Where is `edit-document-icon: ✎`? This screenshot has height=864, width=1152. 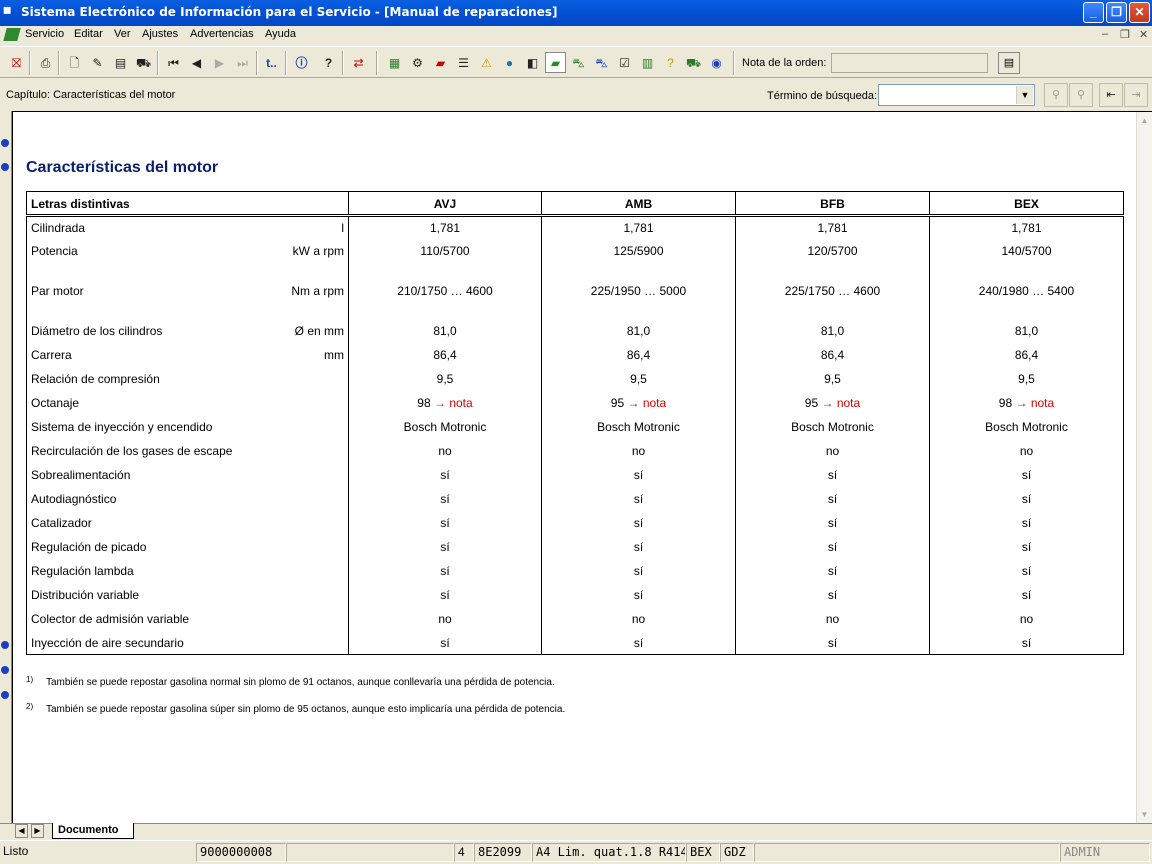 edit-document-icon: ✎ is located at coordinates (97, 62).